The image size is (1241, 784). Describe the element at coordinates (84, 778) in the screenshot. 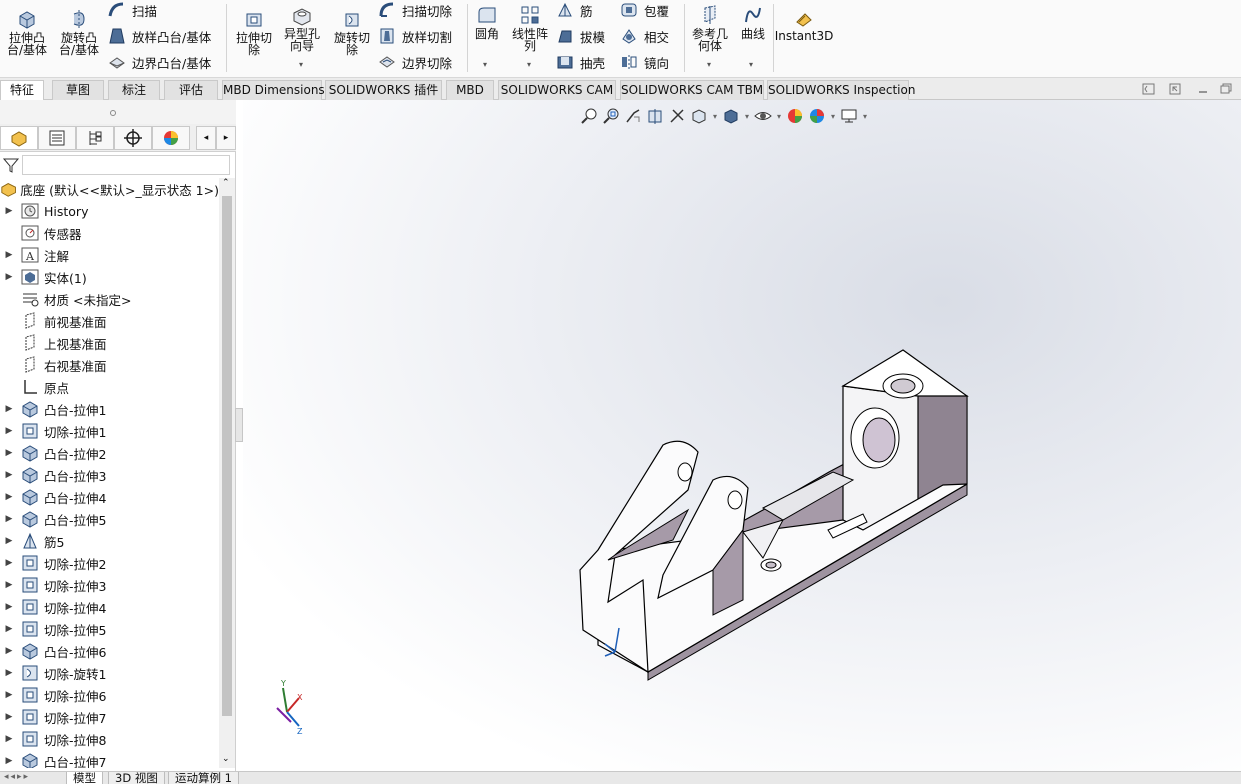

I see `tab-model: 模型` at that location.